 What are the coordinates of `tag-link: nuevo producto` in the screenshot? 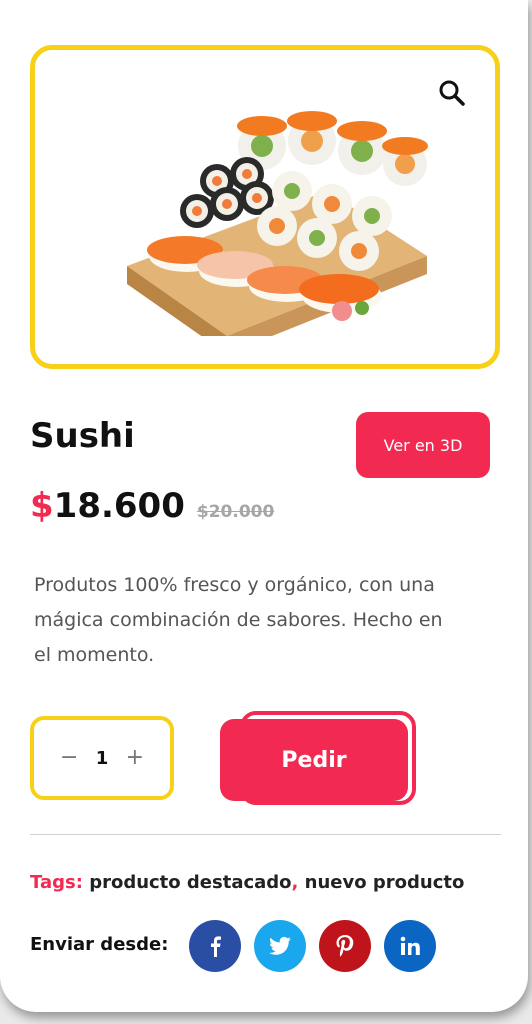 It's located at (385, 882).